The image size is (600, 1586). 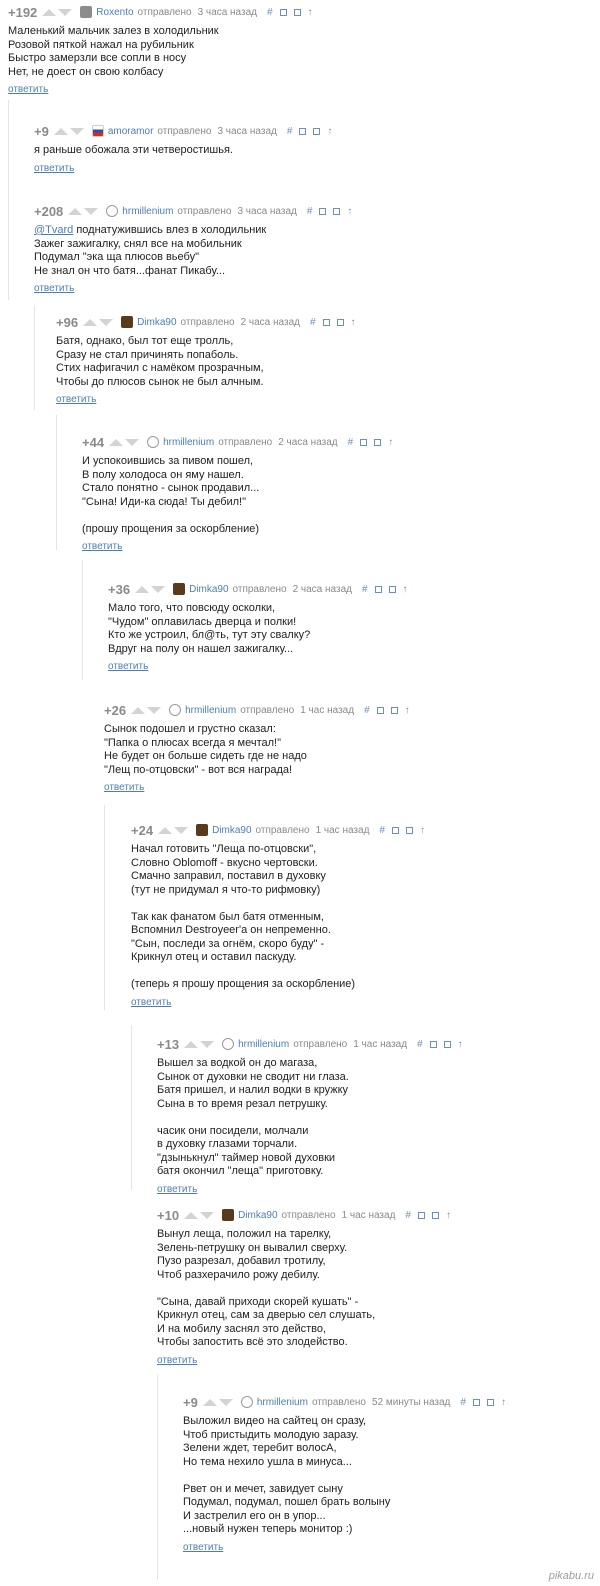 I want to click on mention-link: @Tvard, so click(x=53, y=230).